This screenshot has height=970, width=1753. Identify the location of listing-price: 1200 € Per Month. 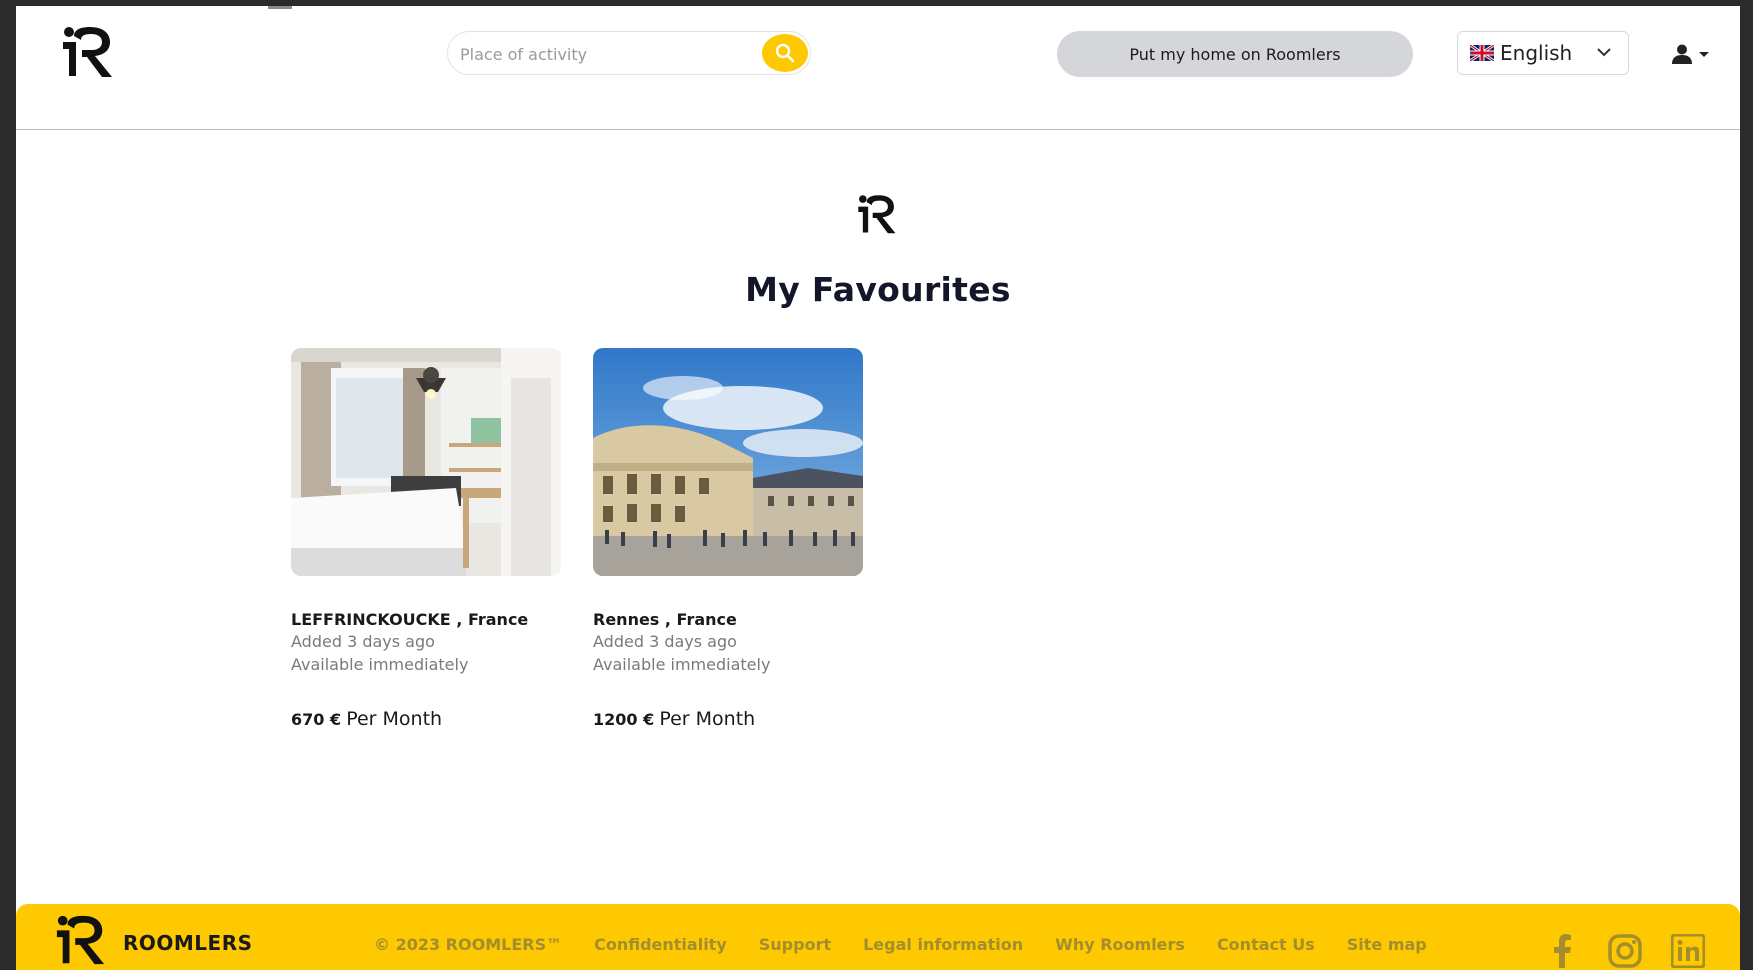
(674, 719).